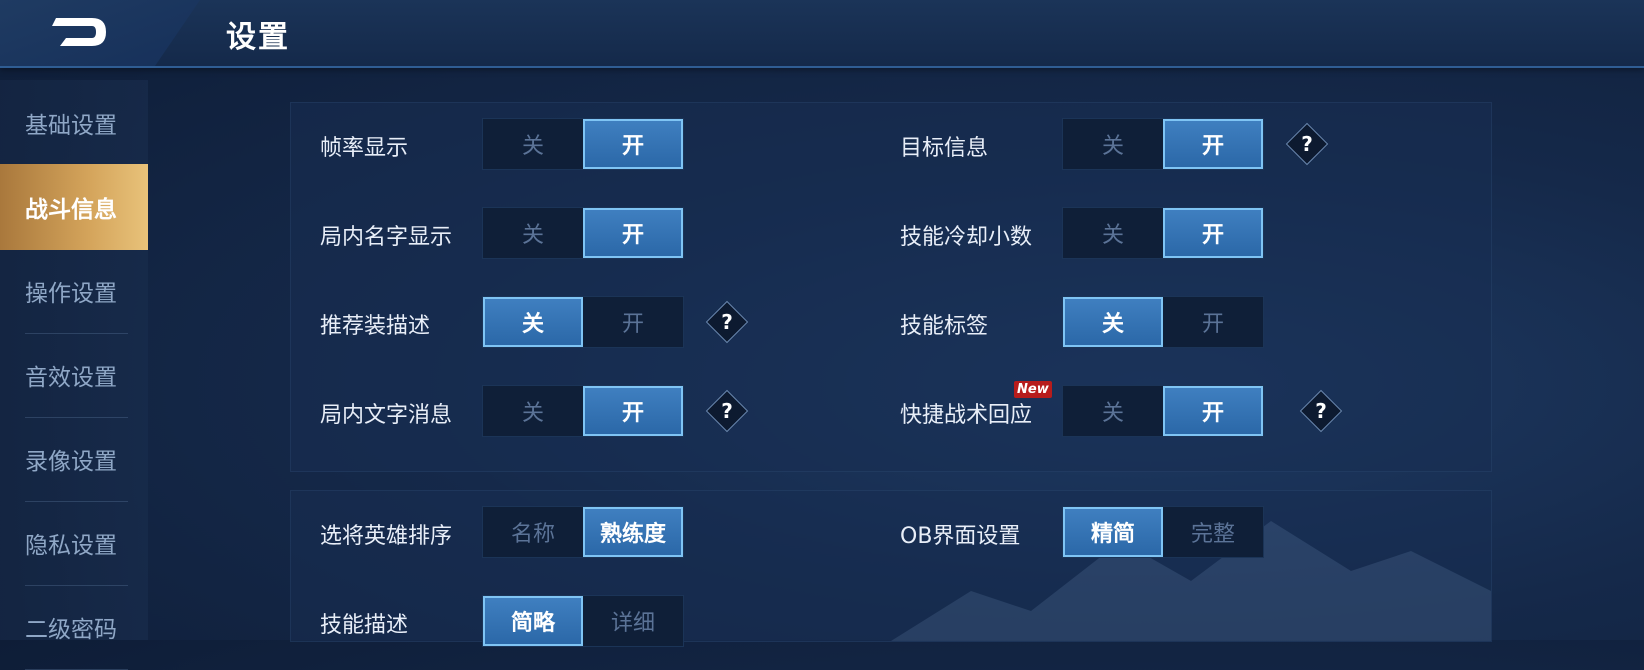 The height and width of the screenshot is (670, 1644). I want to click on fps-off-option: 关, so click(533, 144).